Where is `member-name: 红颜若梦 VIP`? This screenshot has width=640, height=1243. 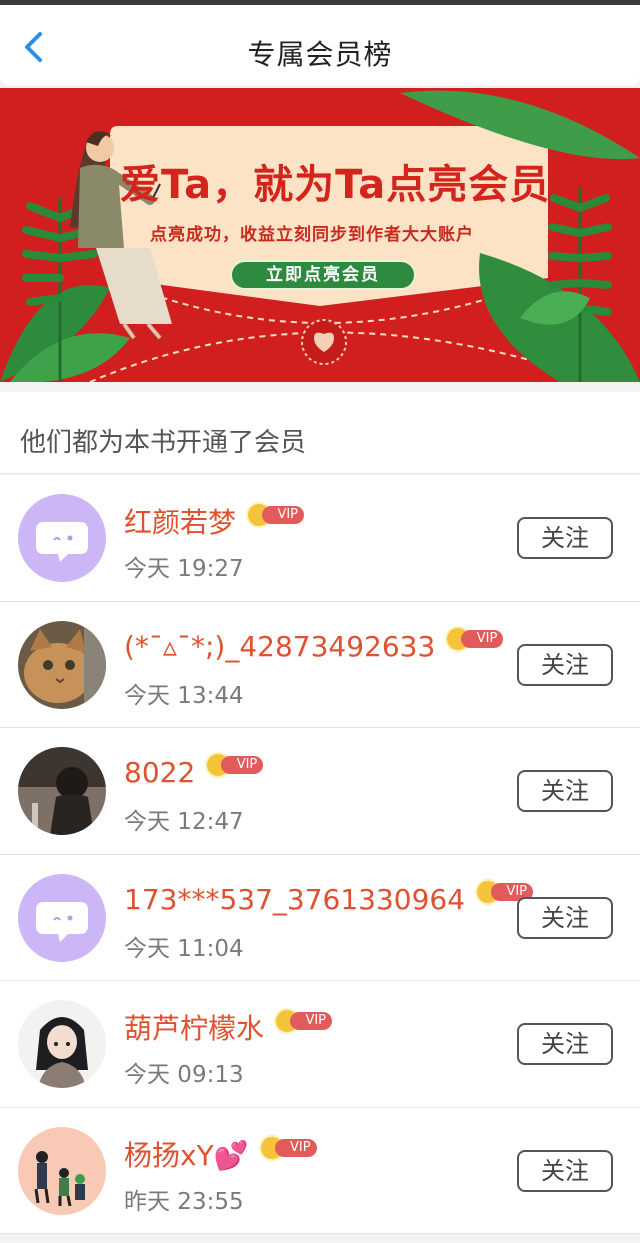
member-name: 红颜若梦 VIP is located at coordinates (214, 521).